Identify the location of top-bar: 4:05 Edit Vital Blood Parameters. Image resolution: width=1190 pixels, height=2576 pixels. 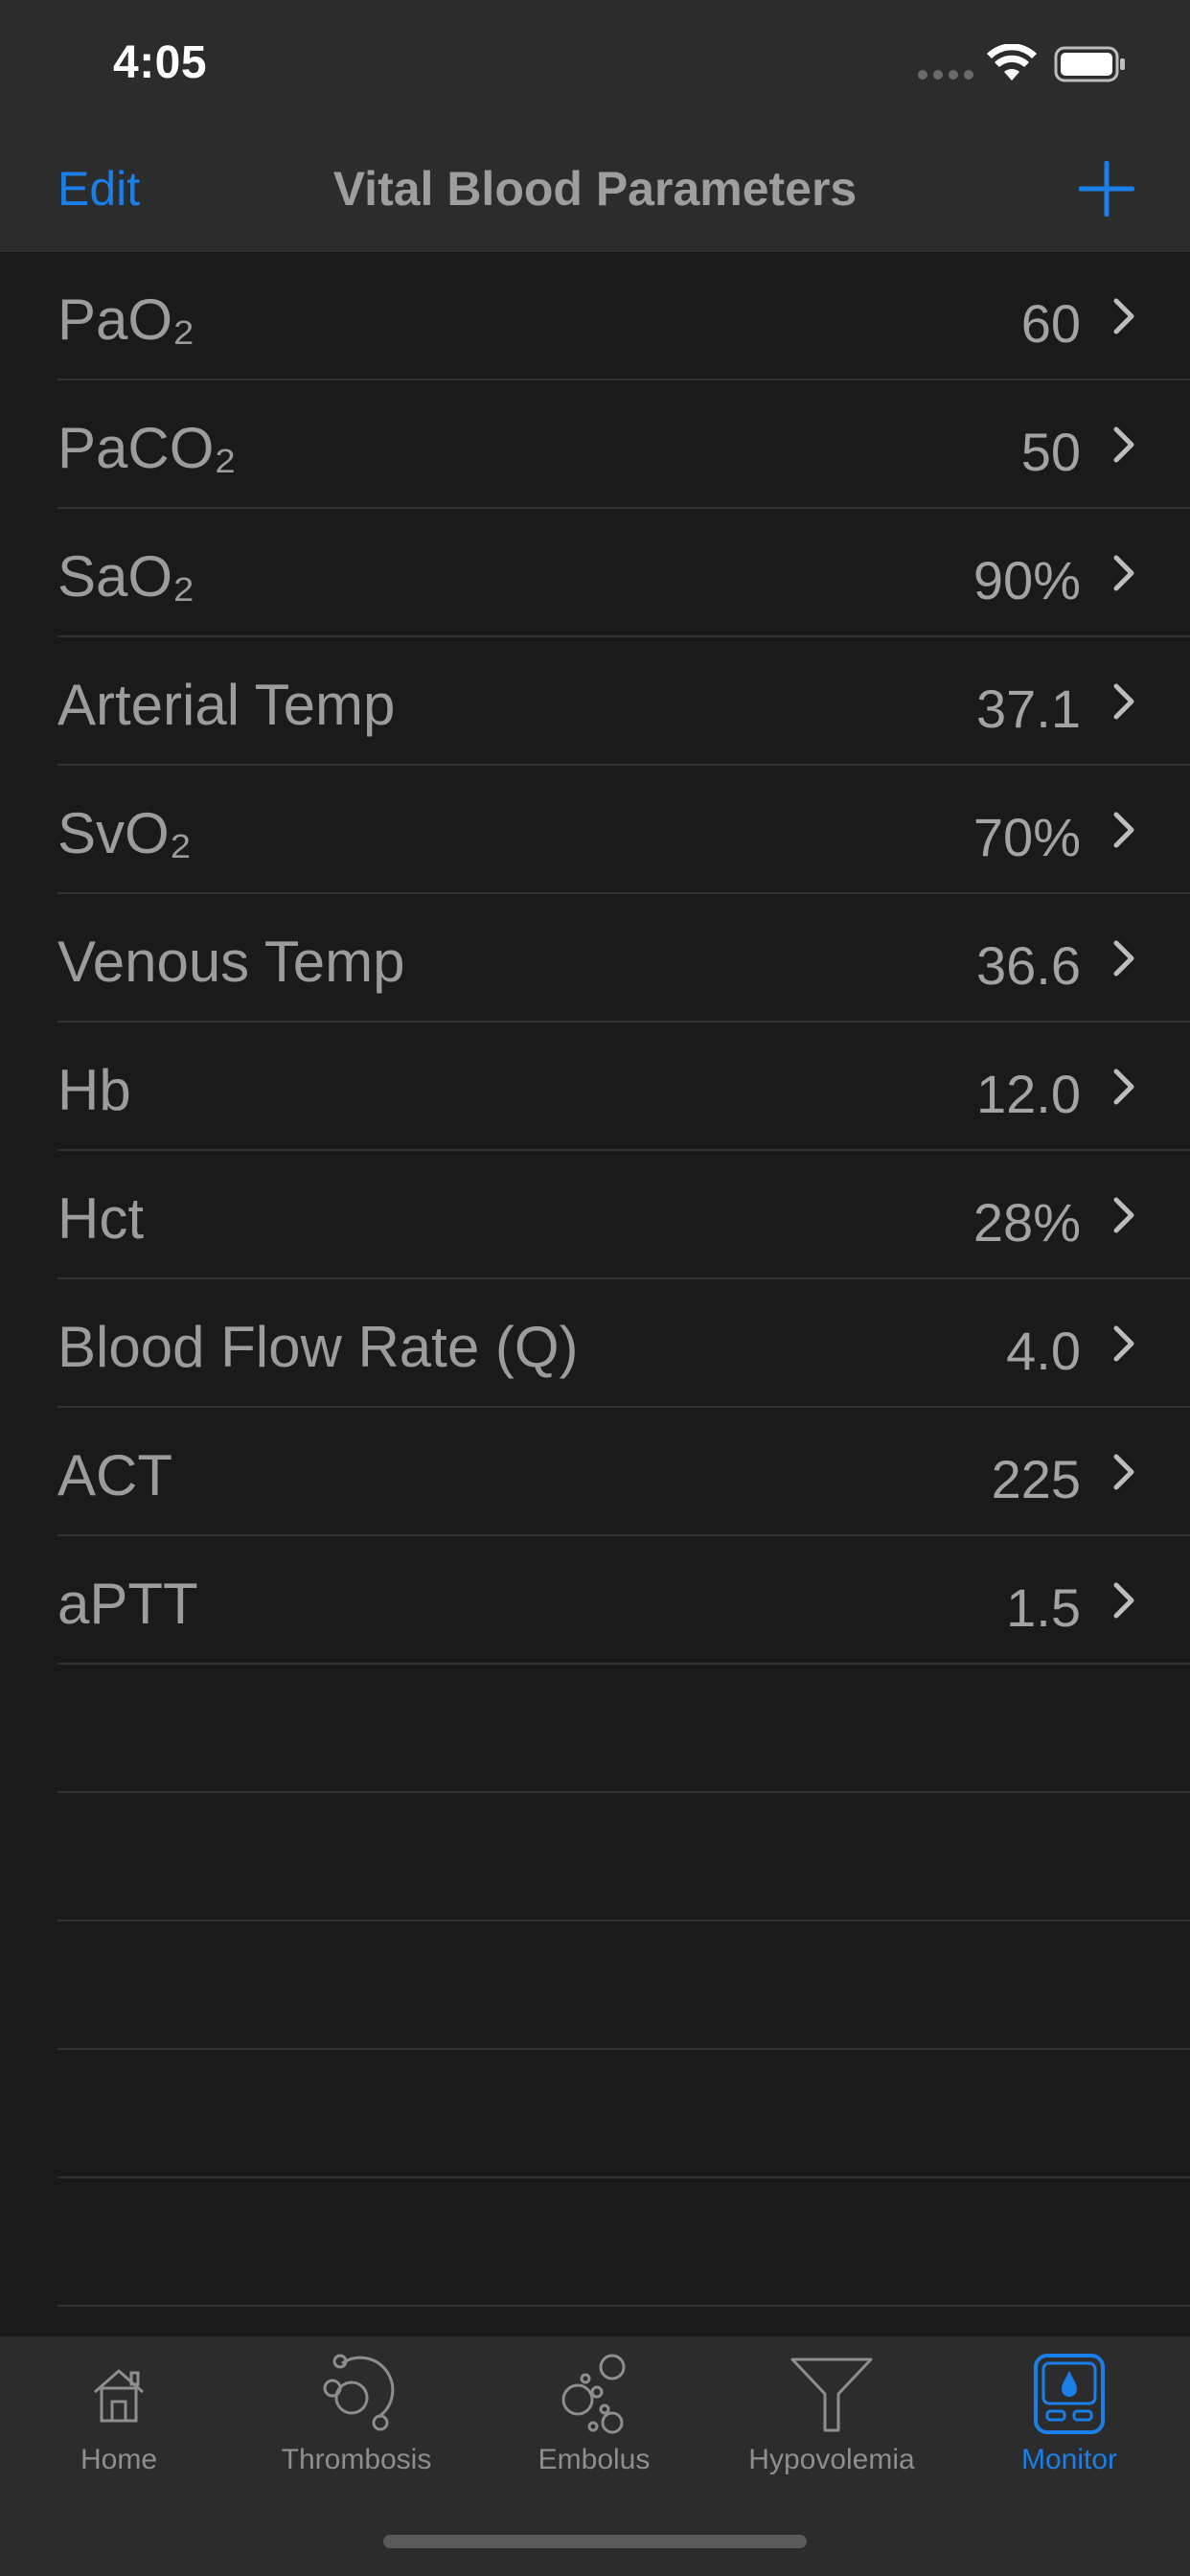
(595, 126).